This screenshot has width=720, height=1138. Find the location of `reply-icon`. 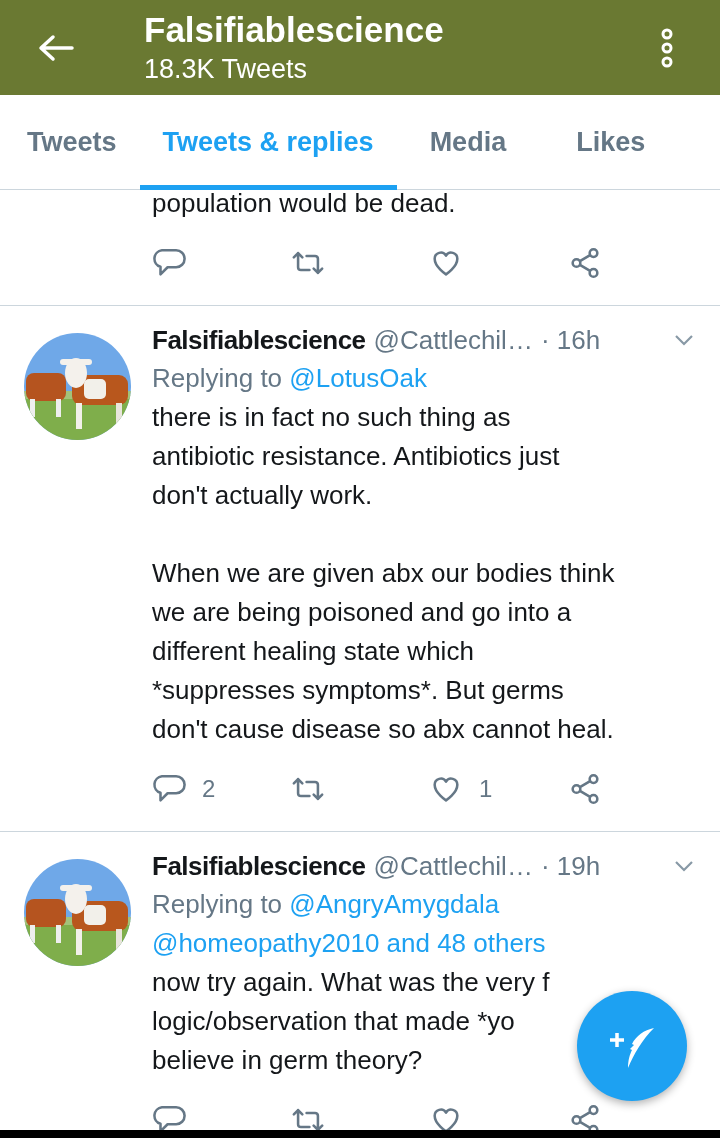

reply-icon is located at coordinates (169, 1116).